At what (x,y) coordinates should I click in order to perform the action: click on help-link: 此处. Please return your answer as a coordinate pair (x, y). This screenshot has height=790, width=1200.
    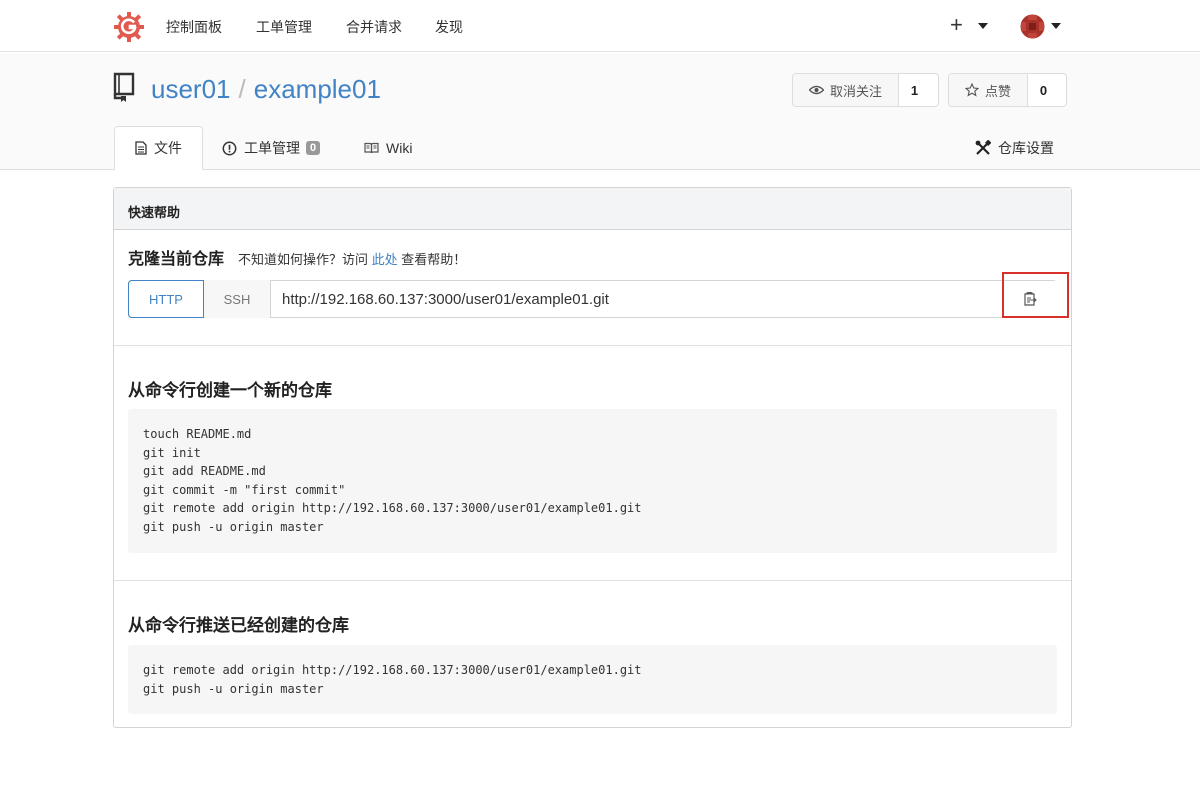
    Looking at the image, I should click on (385, 259).